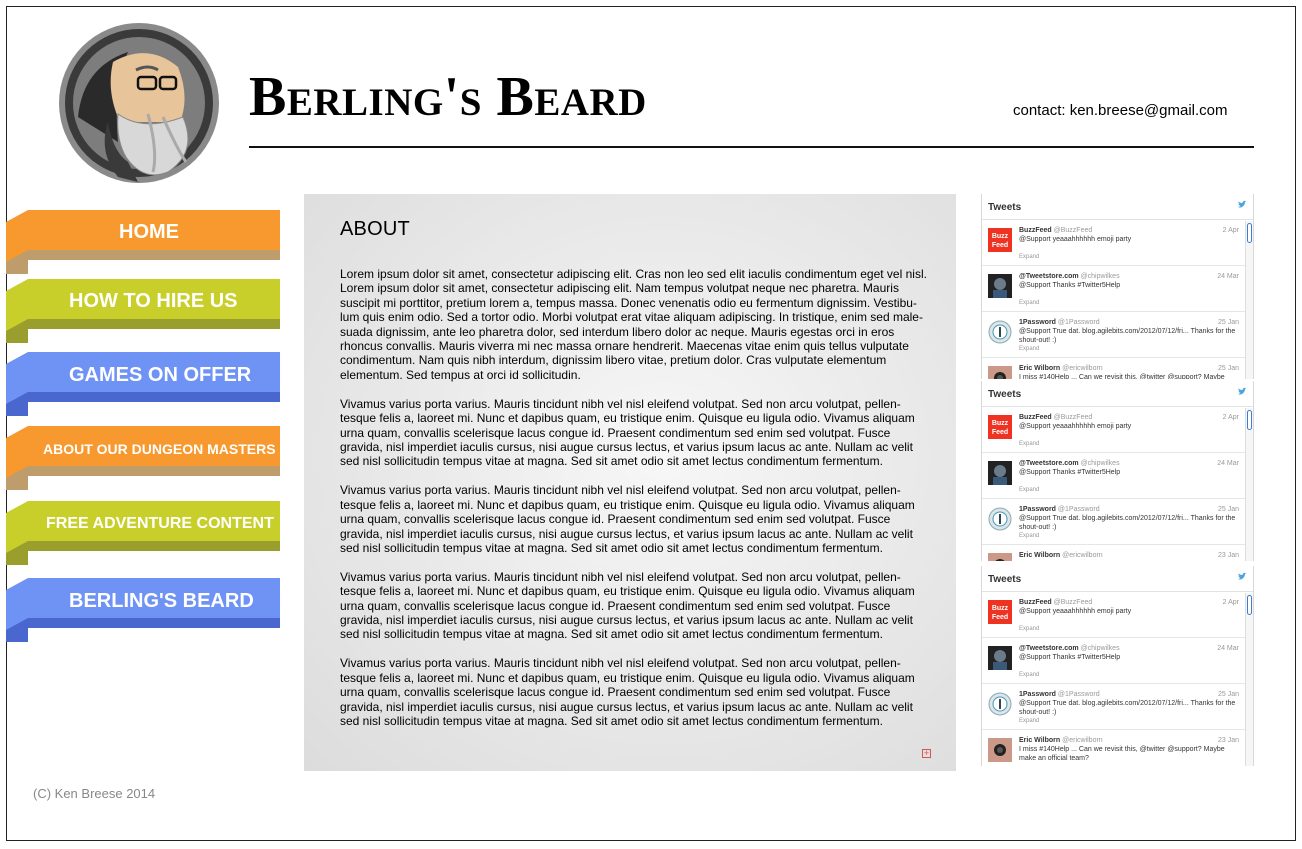  Describe the element at coordinates (926, 753) in the screenshot. I see `plus-box-icon: +` at that location.